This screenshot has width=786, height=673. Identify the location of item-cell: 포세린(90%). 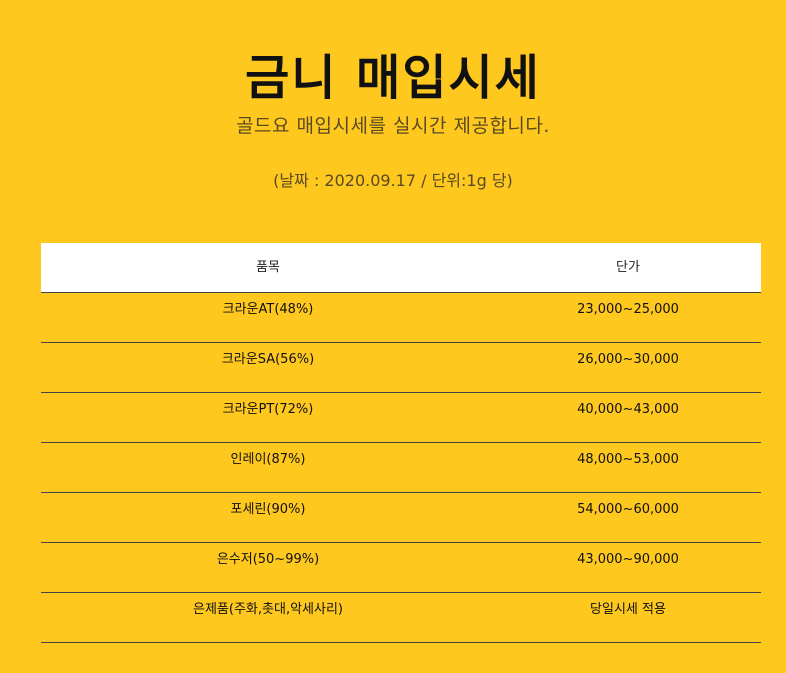
(268, 509).